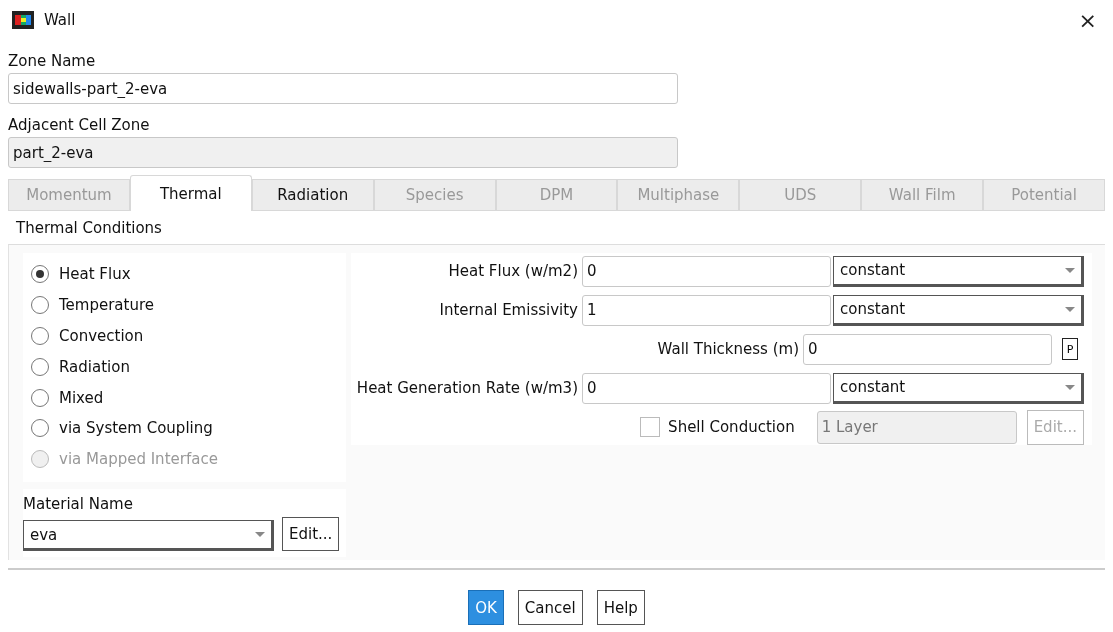 Image resolution: width=1113 pixels, height=632 pixels. What do you see at coordinates (81, 397) in the screenshot?
I see `radio-label: Mixed` at bounding box center [81, 397].